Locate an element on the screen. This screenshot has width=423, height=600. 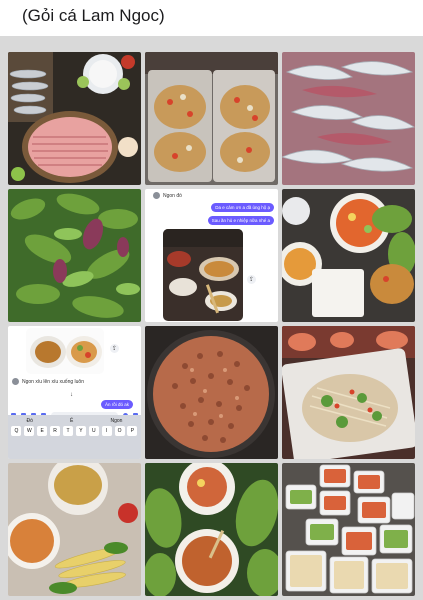
chat-bubble-sent: Ăn rồi đó ak is located at coordinates (116, 404).